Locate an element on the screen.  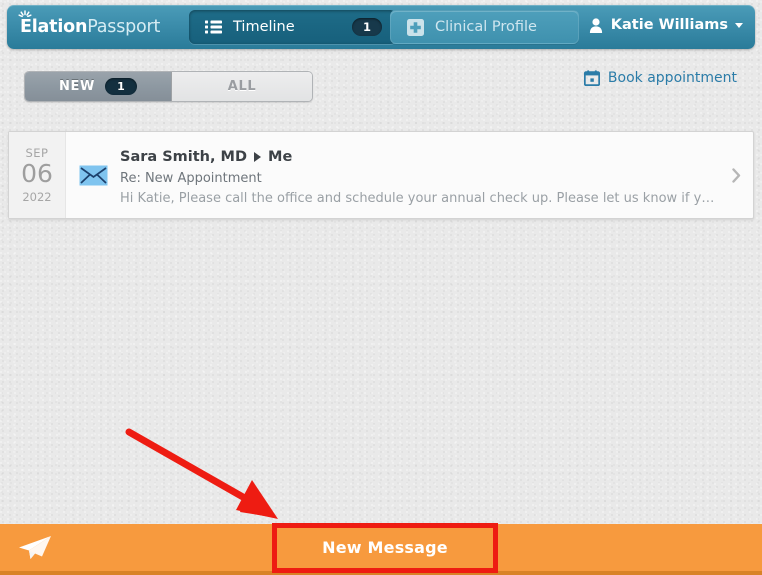
chevron-right-icon is located at coordinates (735, 175).